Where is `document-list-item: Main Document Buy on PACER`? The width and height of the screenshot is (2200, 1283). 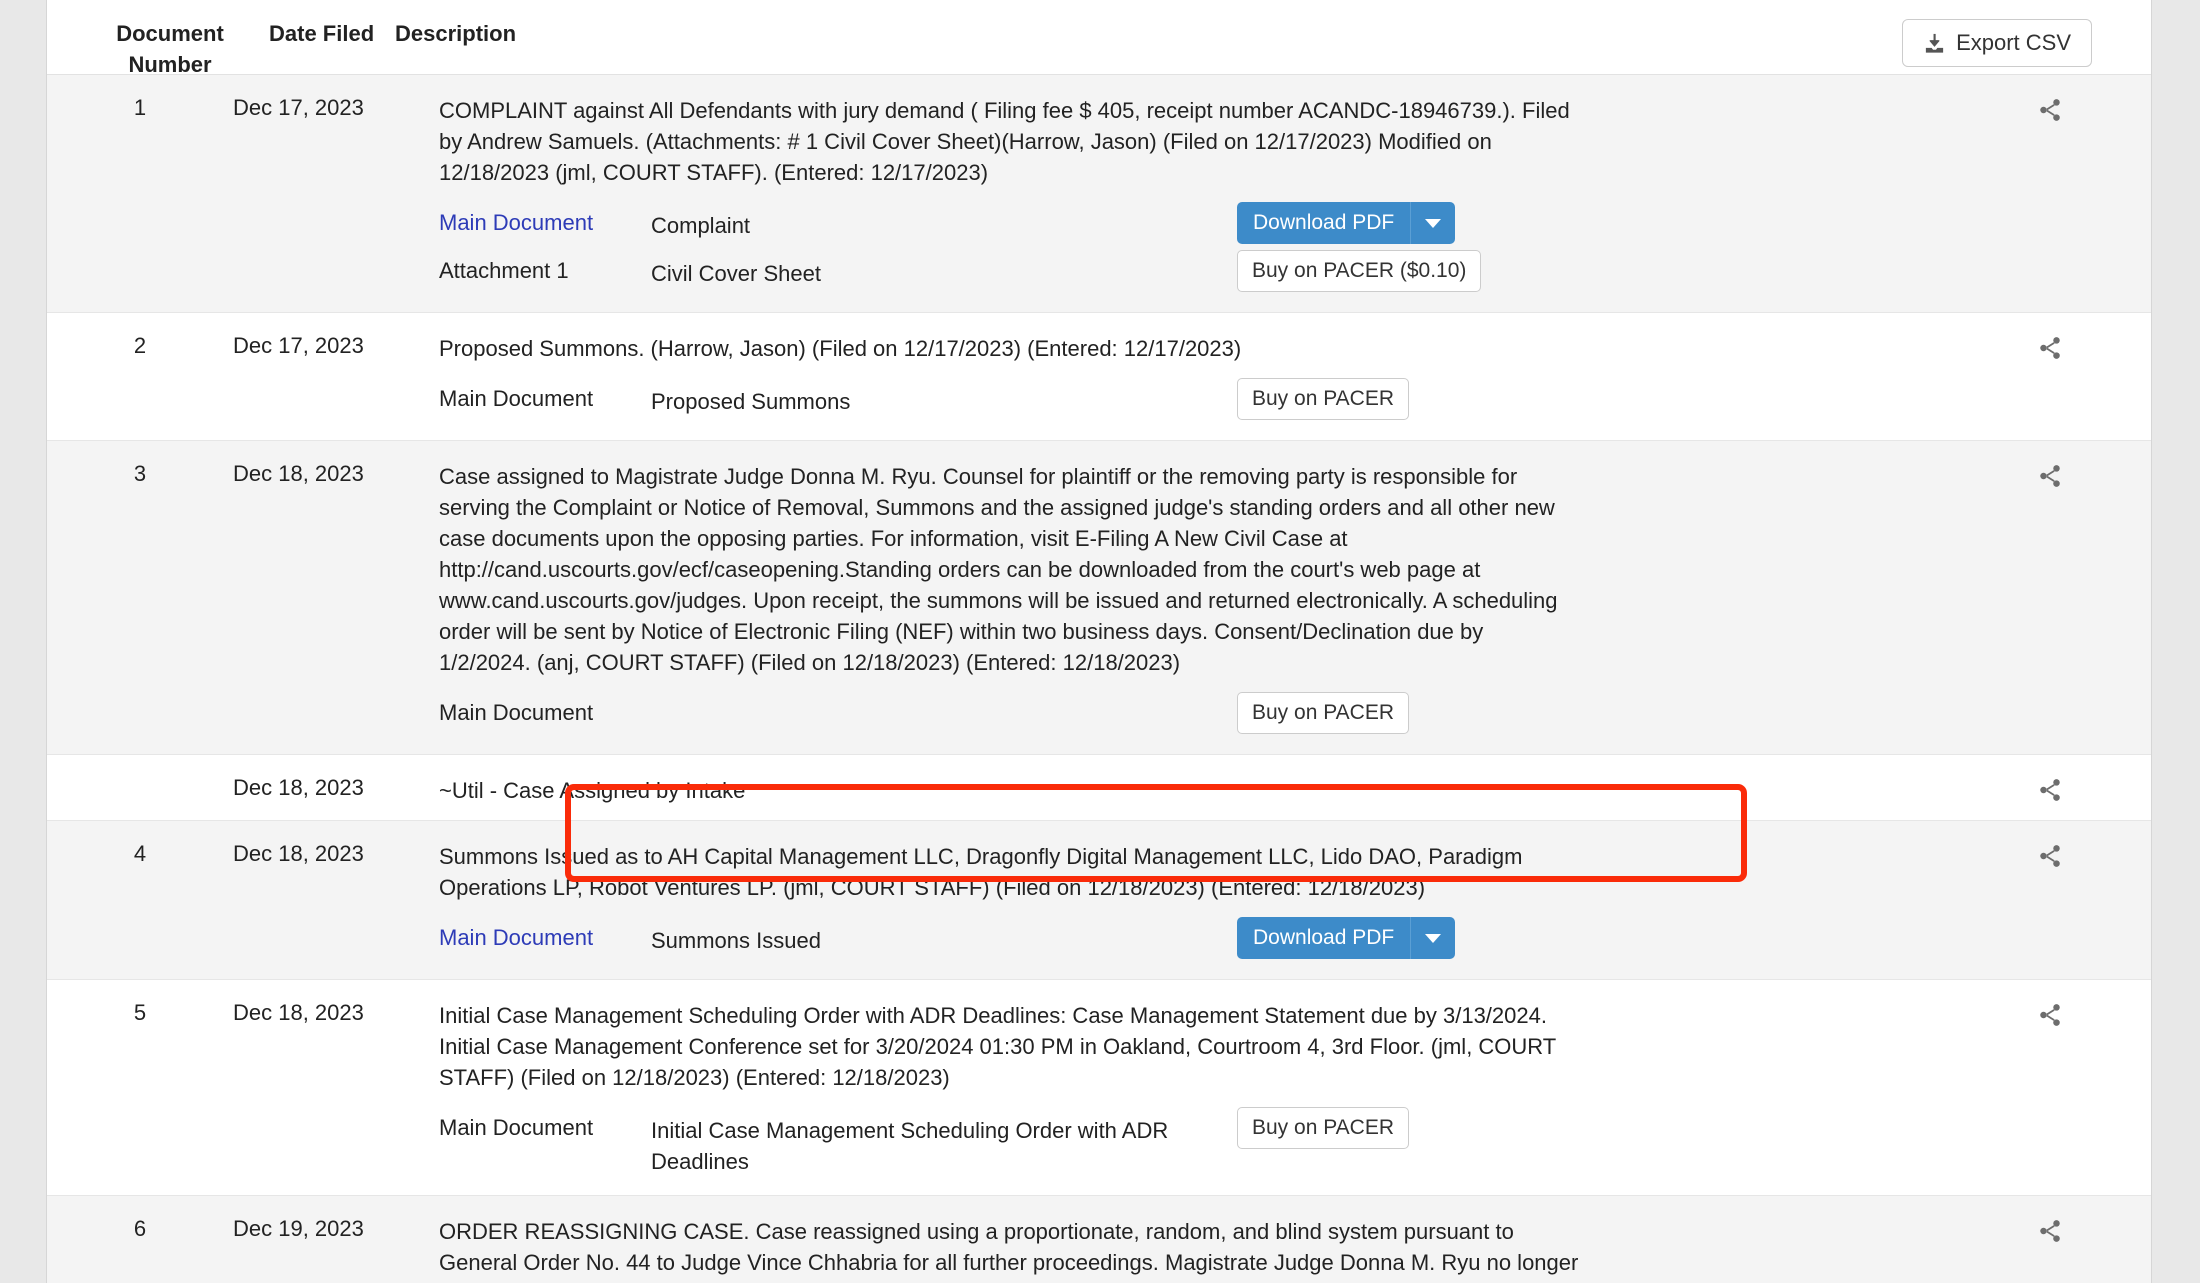 document-list-item: Main Document Buy on PACER is located at coordinates (1238, 714).